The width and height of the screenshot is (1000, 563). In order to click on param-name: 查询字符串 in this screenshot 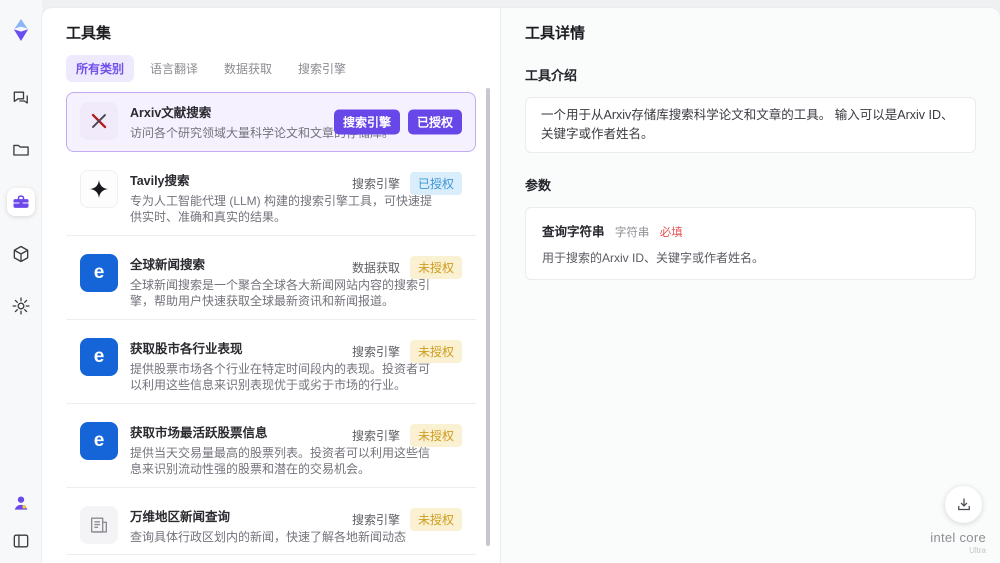, I will do `click(573, 231)`.